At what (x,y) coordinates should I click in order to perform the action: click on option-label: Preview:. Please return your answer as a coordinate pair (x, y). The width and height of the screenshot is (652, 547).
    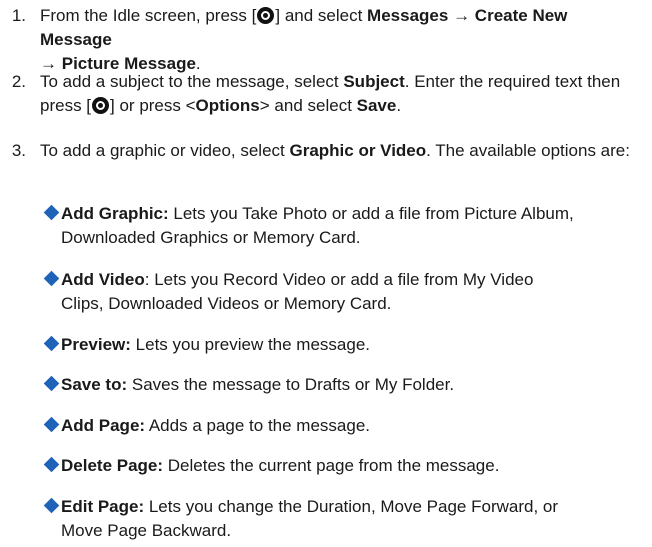
    Looking at the image, I should click on (96, 344).